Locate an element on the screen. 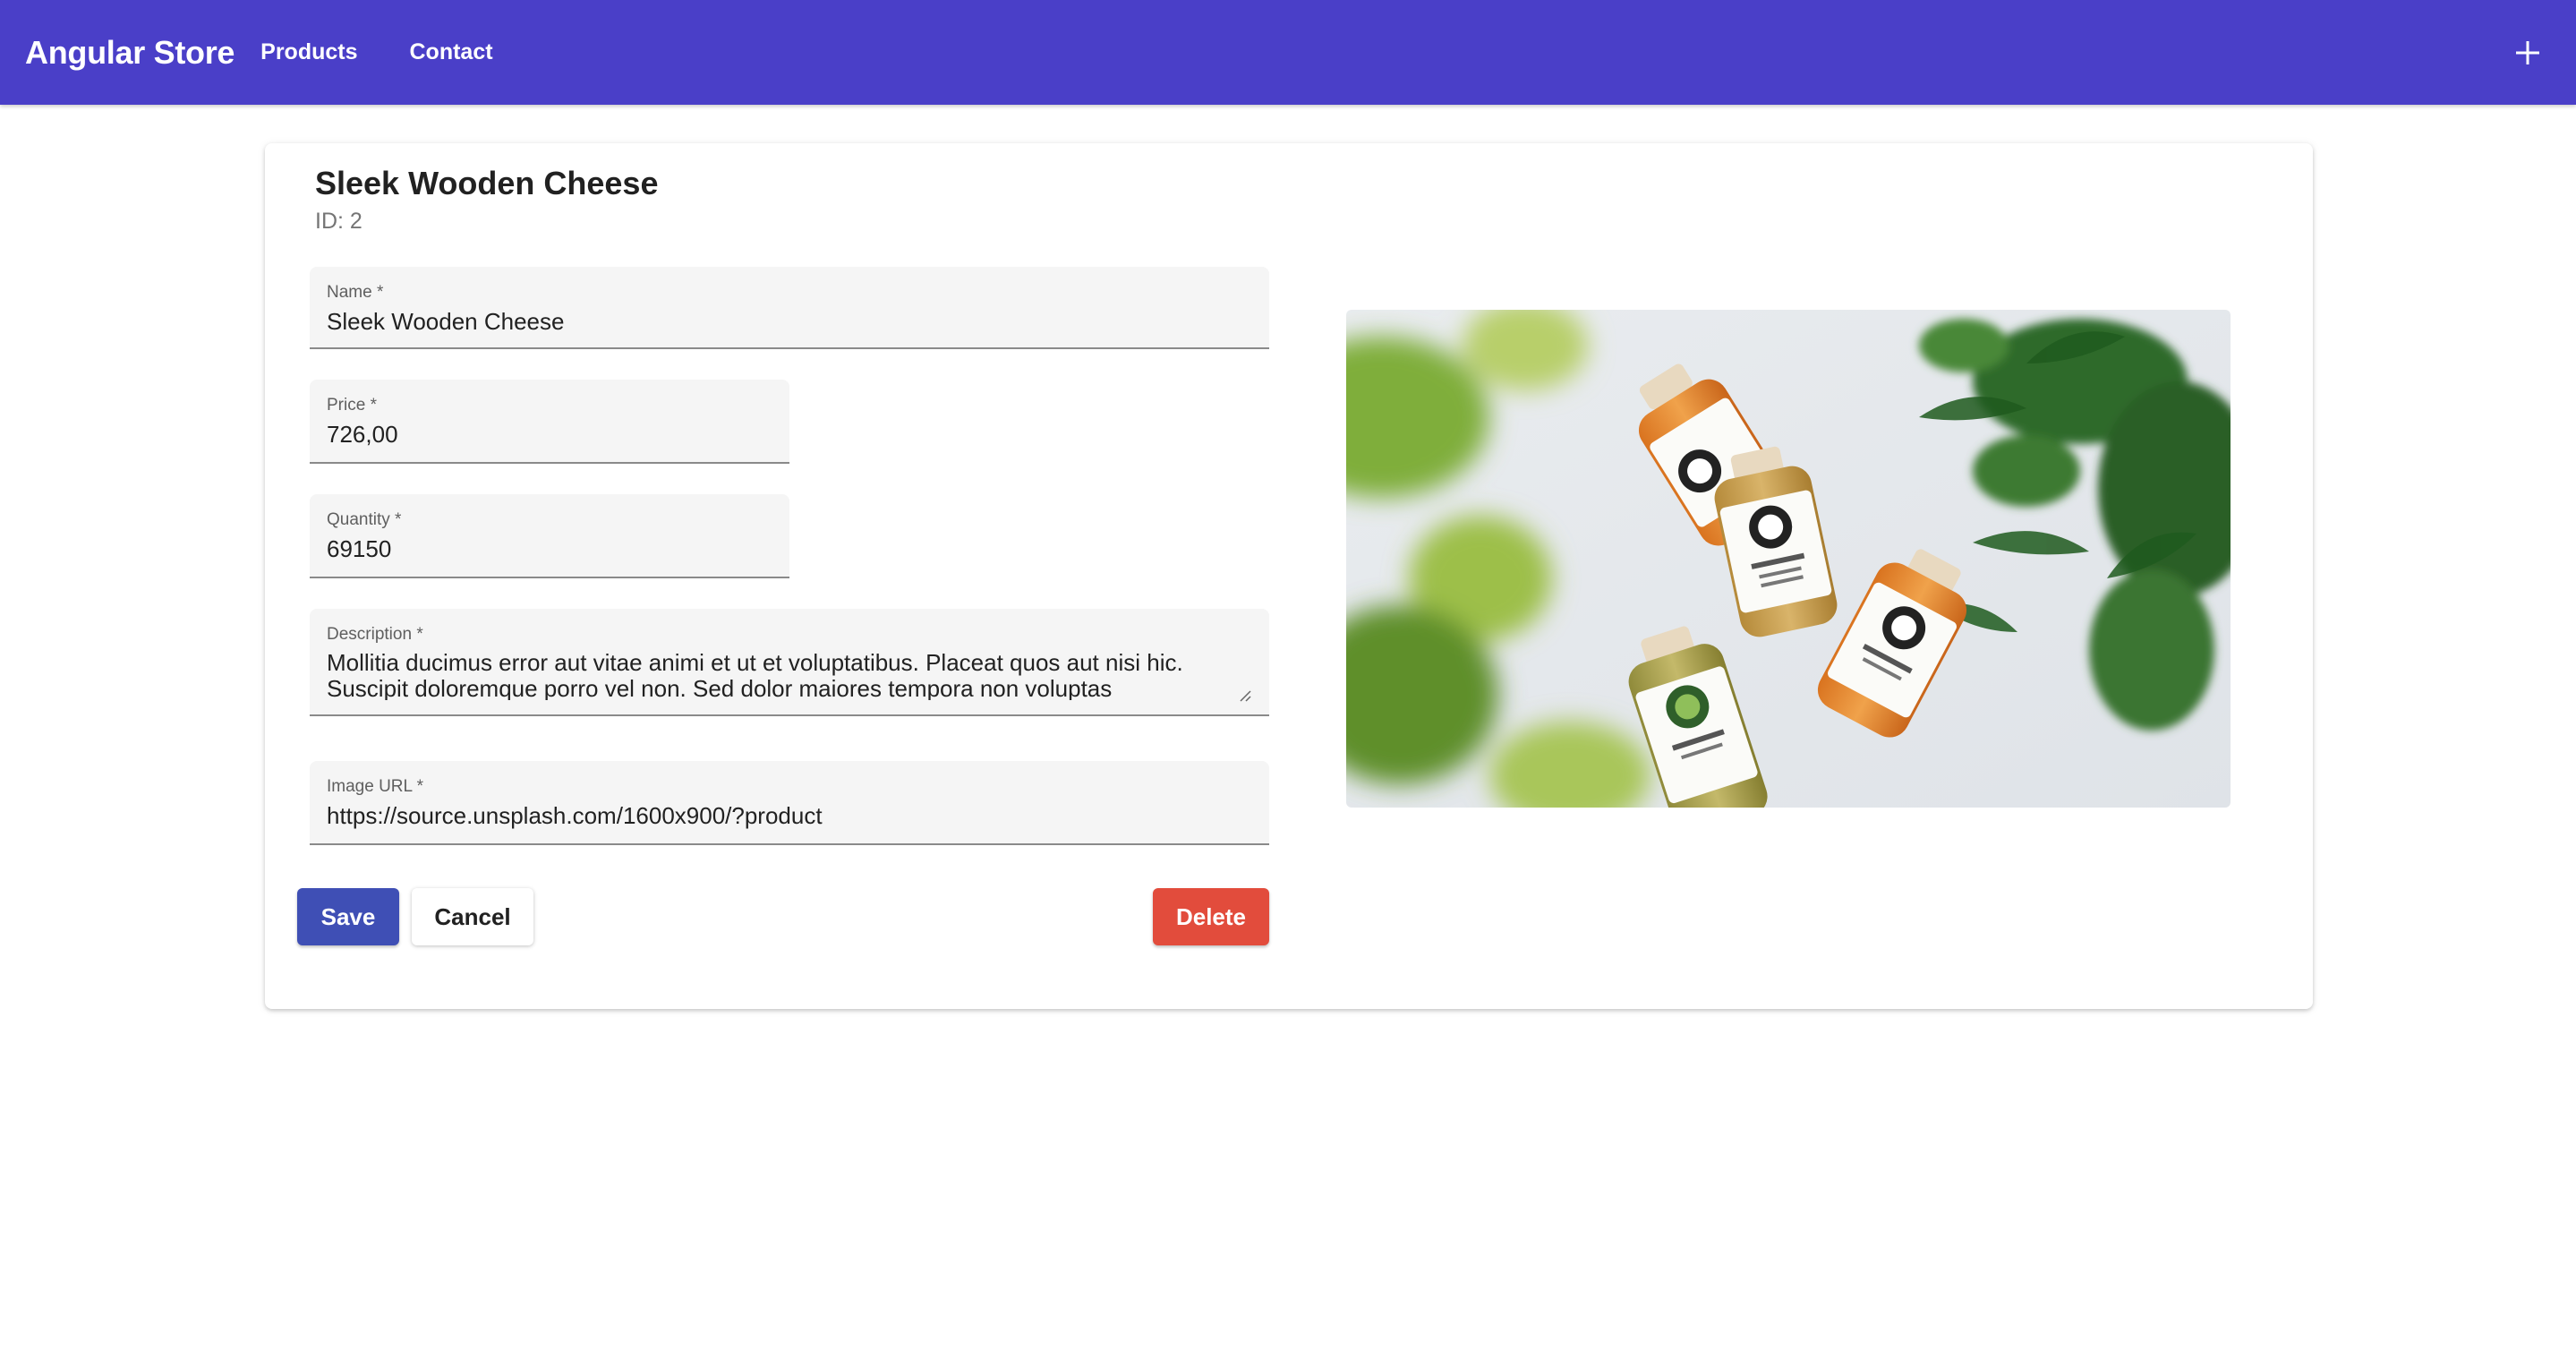  price-input: 726,00 is located at coordinates (549, 434).